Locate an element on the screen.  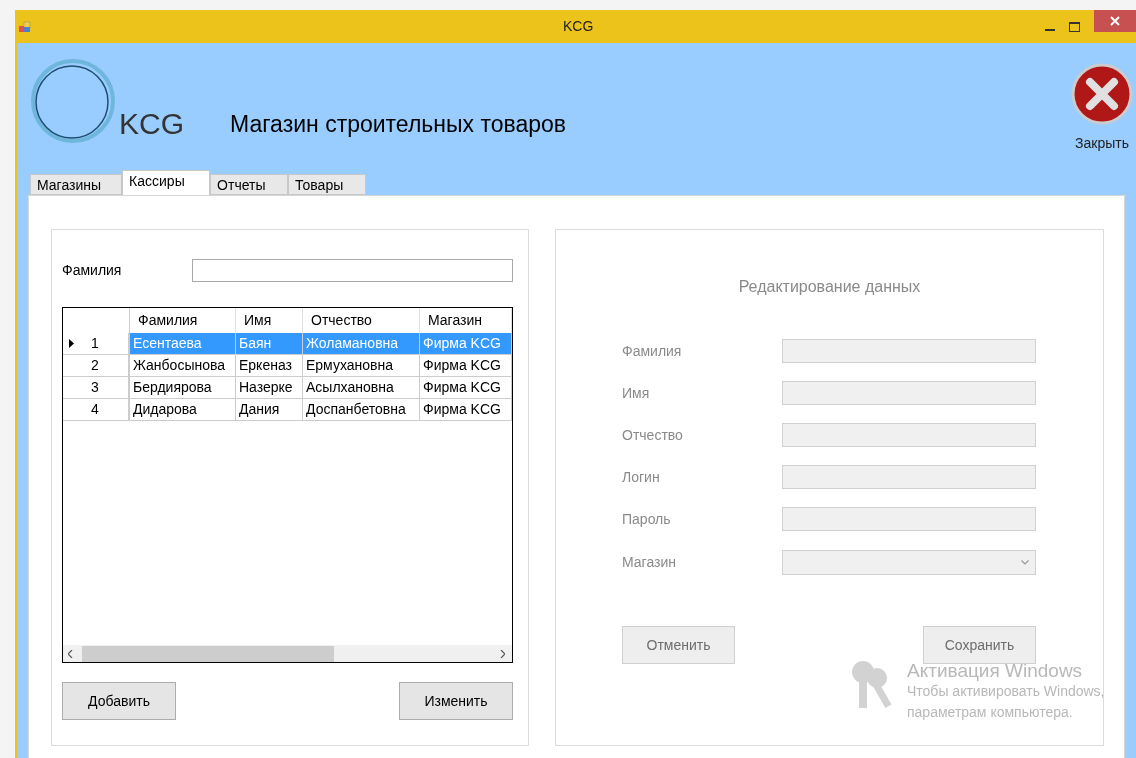
window-title: KCG is located at coordinates (578, 26).